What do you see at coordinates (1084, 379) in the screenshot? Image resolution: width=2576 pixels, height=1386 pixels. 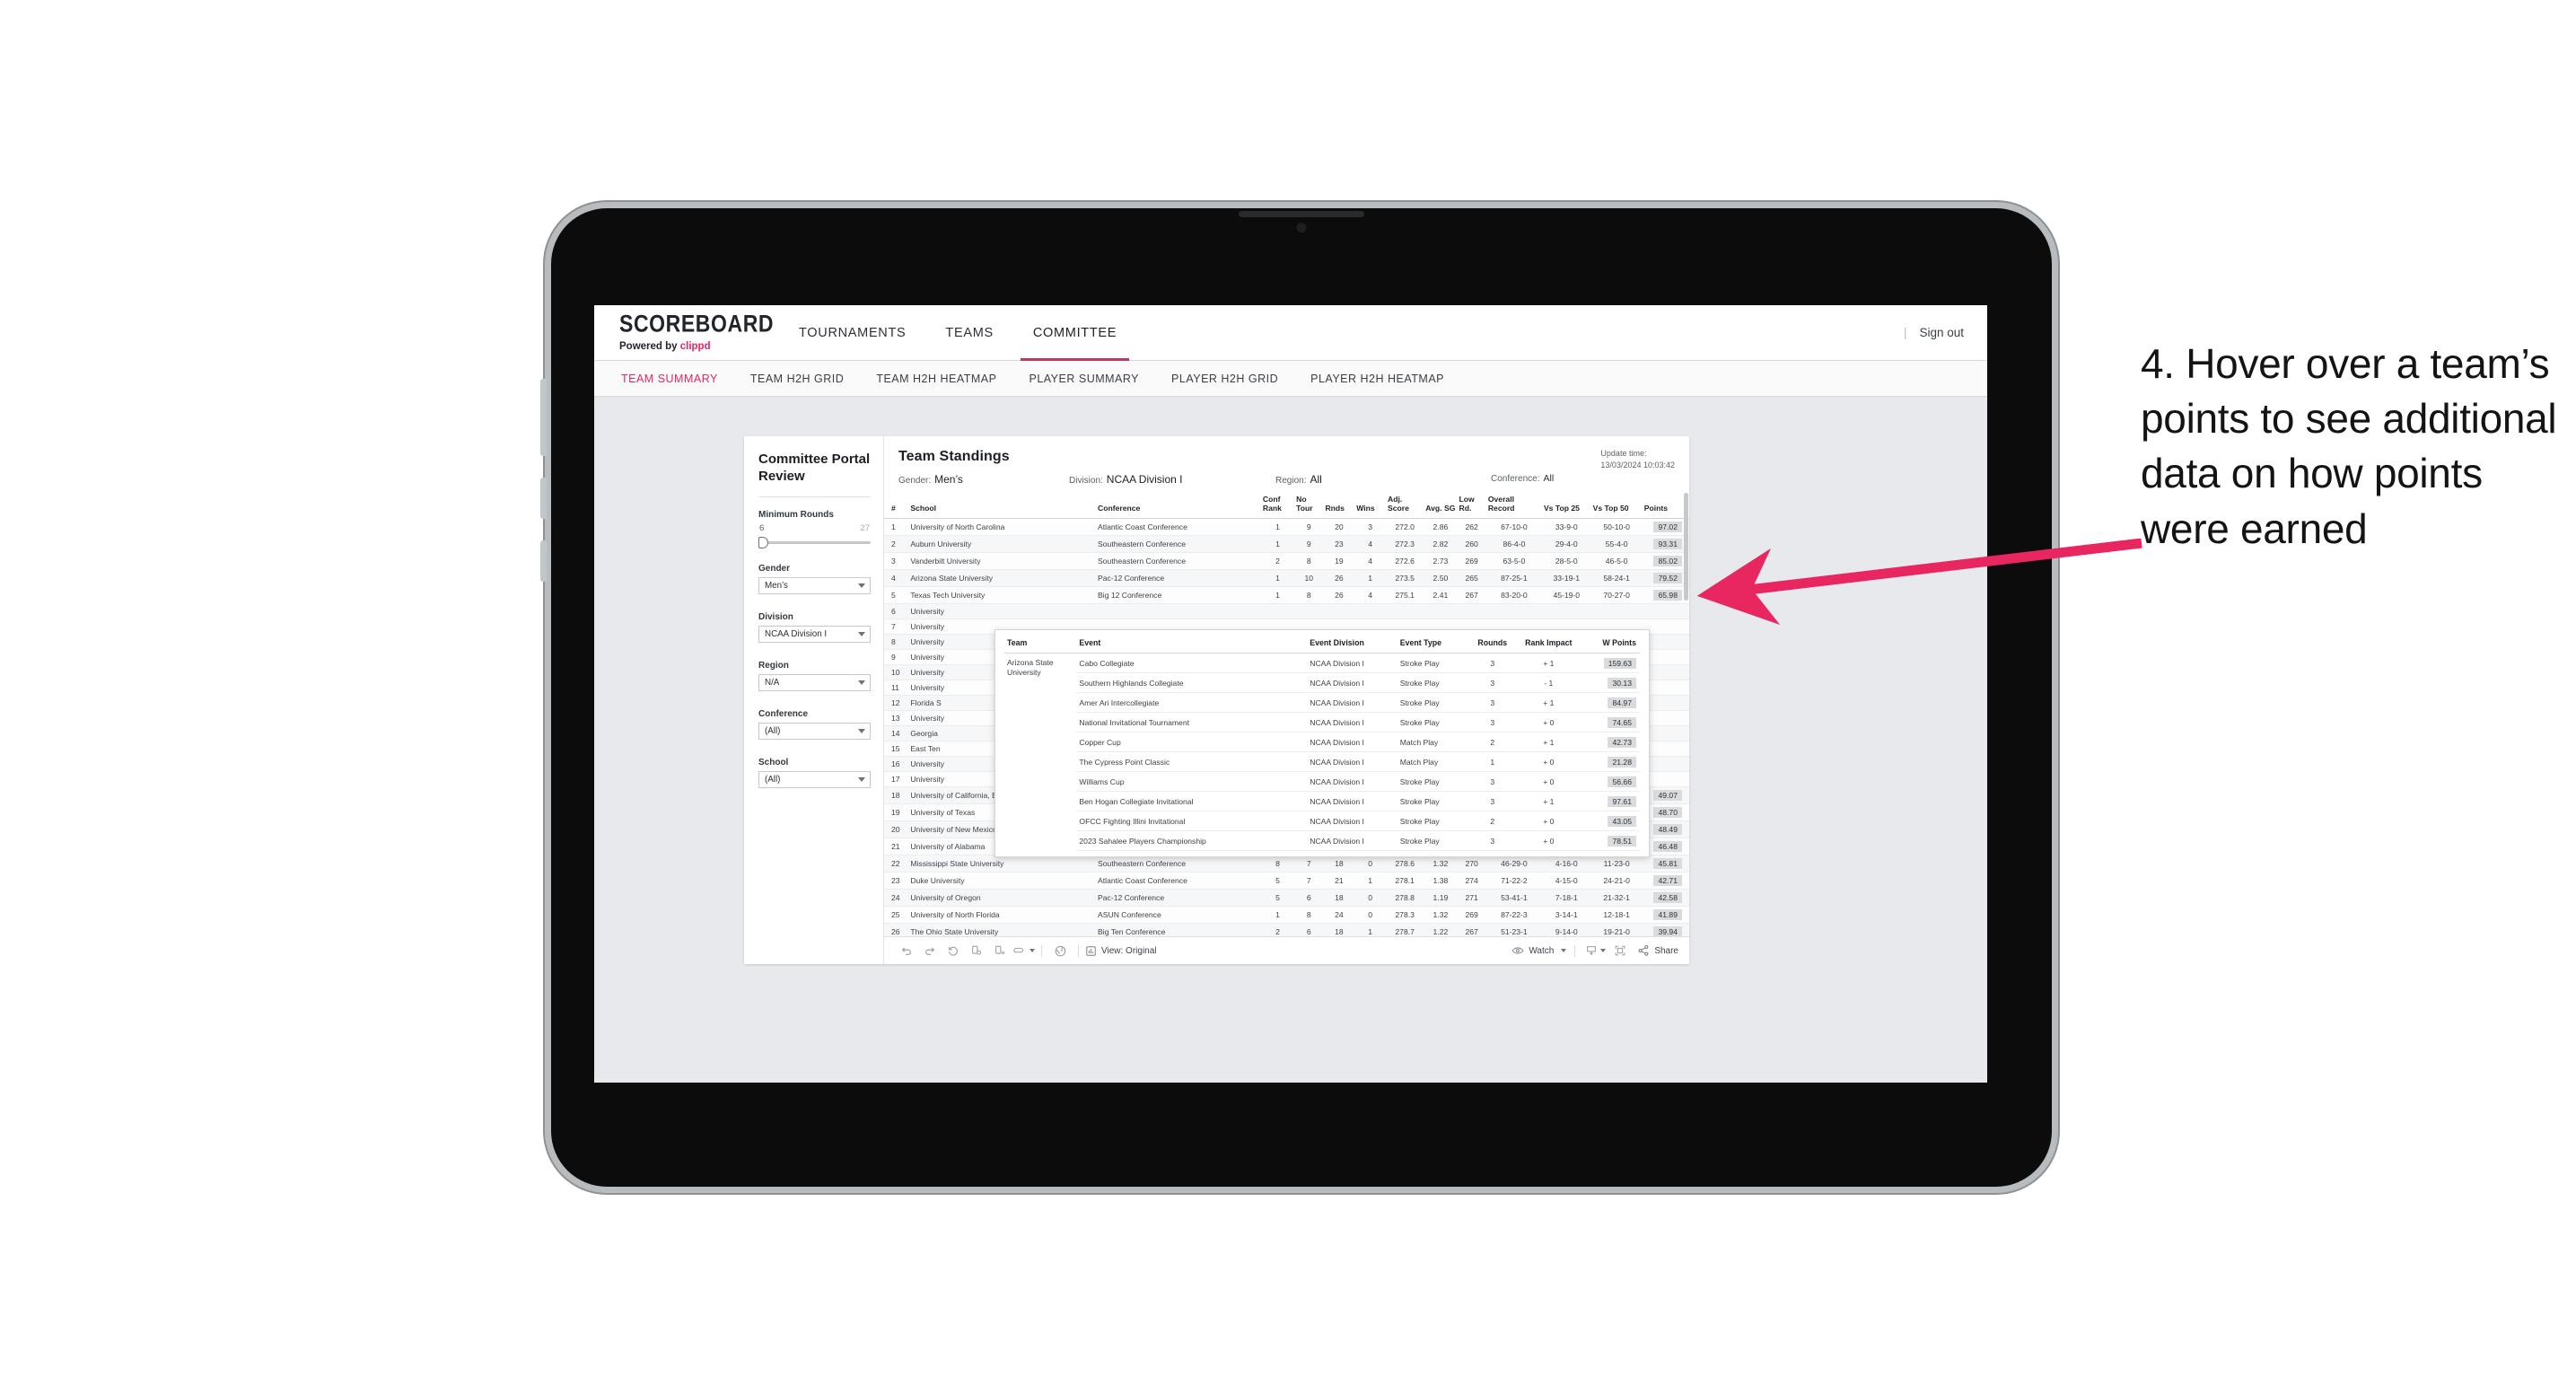 I see `tab-player-summary: PLAYER SUMMARY` at bounding box center [1084, 379].